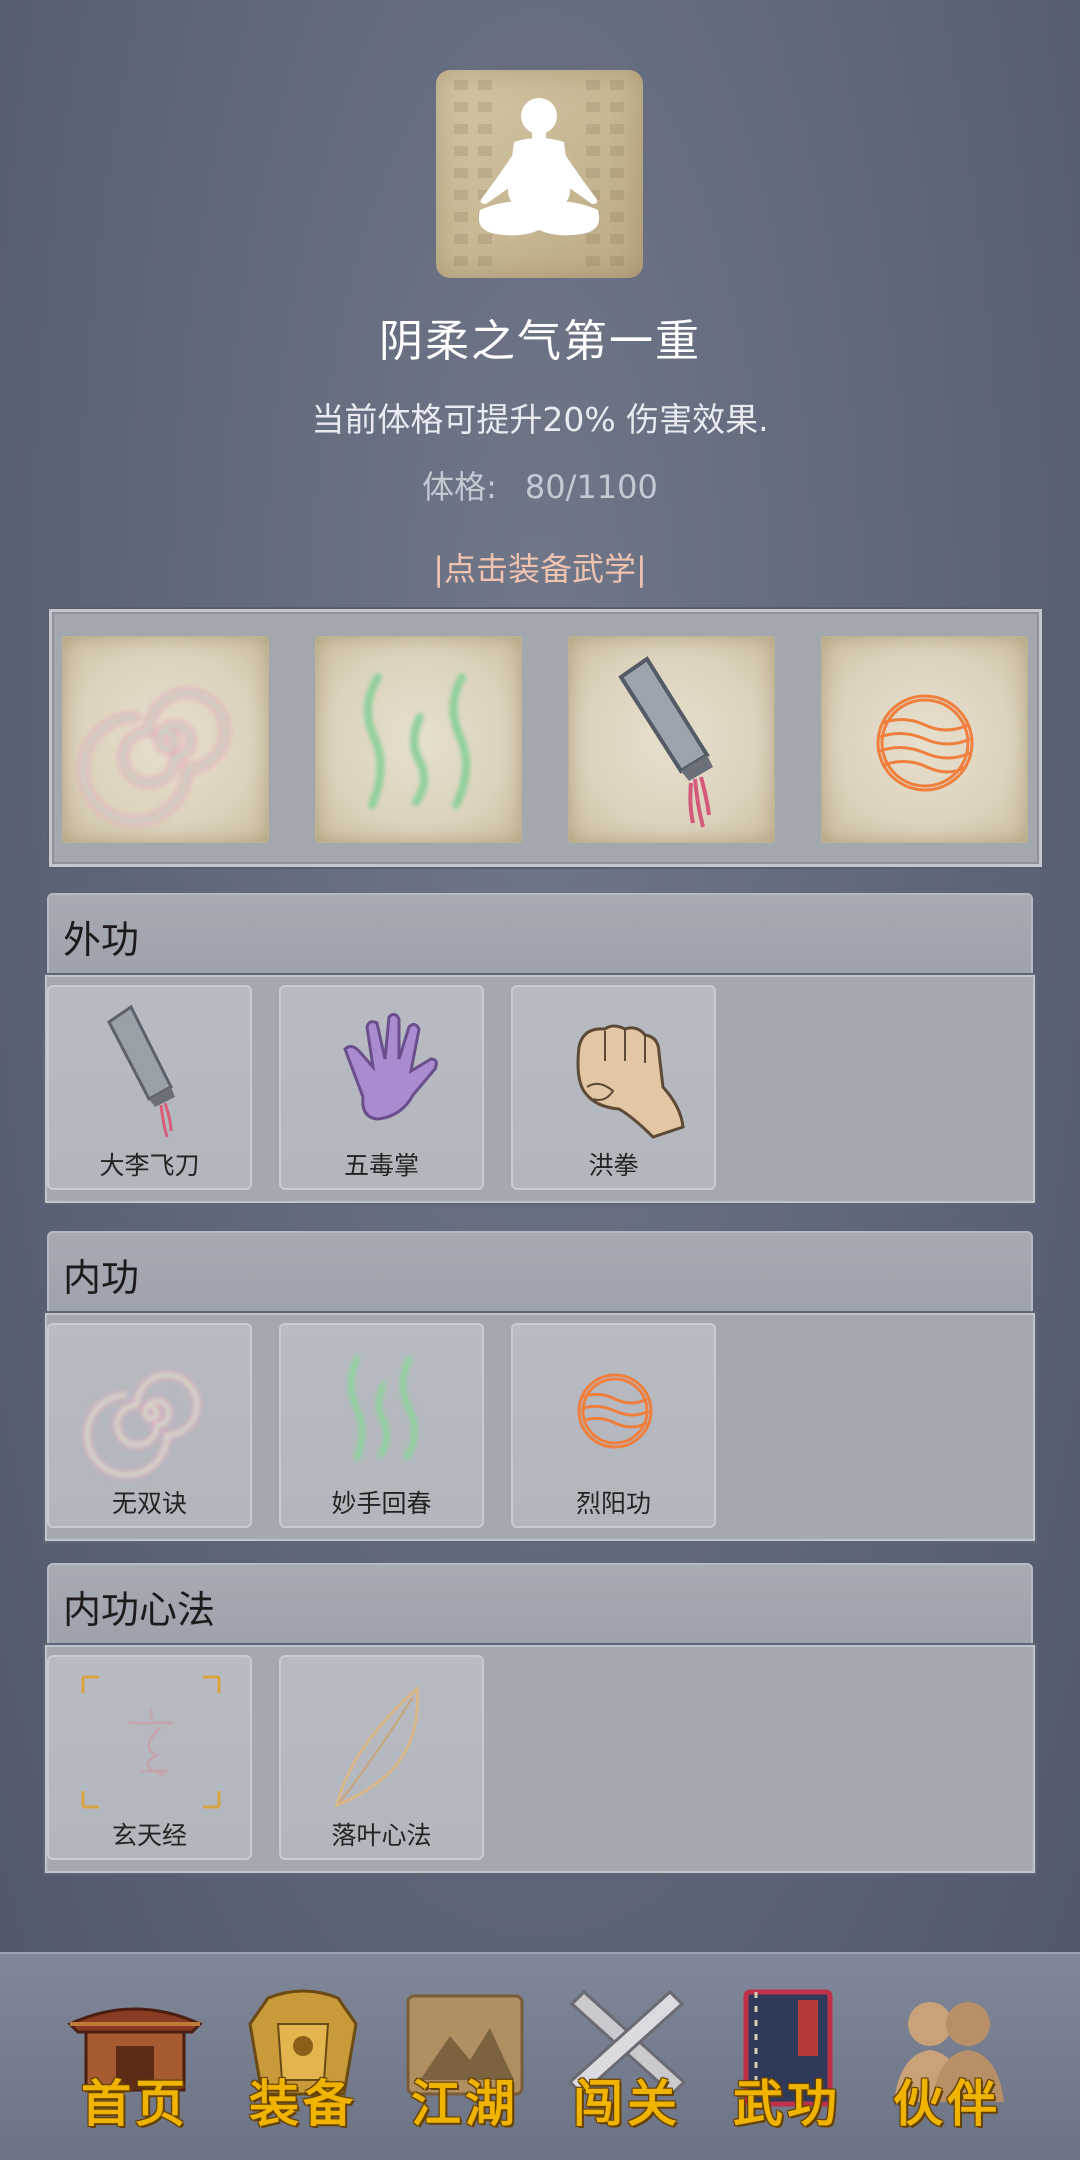 This screenshot has height=2160, width=1080. I want to click on nav-item-jianghu: 江湖, so click(465, 2064).